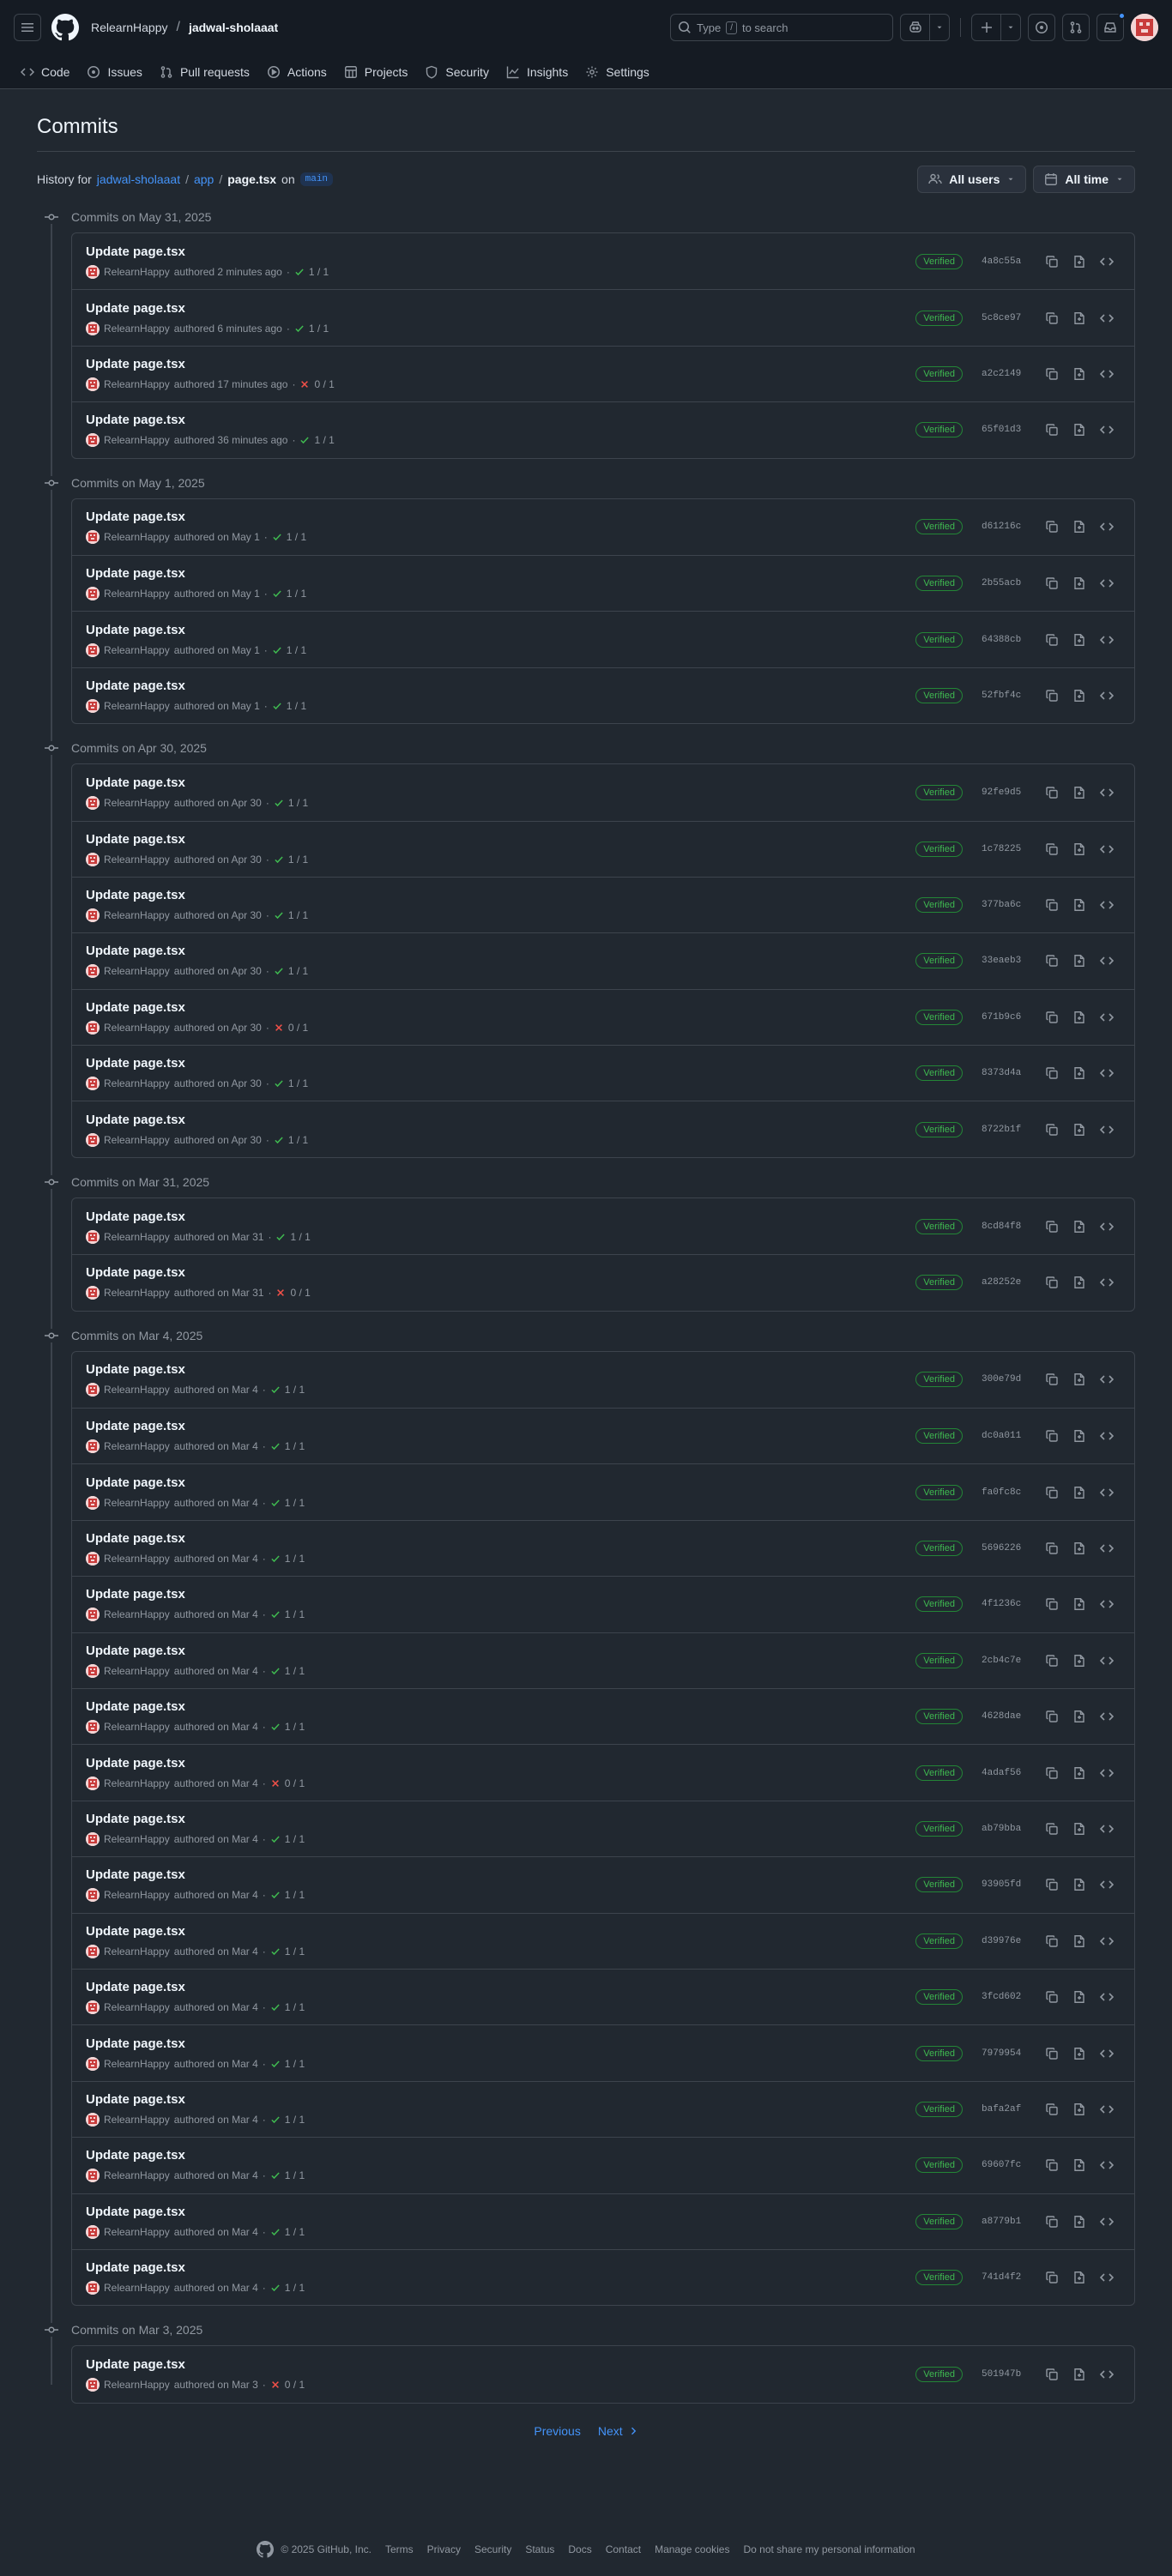  Describe the element at coordinates (1004, 318) in the screenshot. I see `commit-sha-link: 5c8ce97` at that location.